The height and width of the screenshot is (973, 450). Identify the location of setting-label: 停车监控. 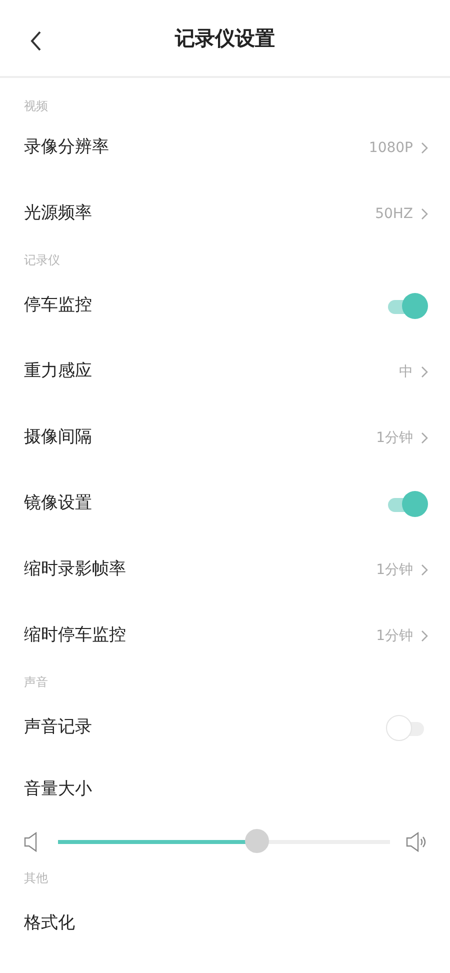
(58, 306).